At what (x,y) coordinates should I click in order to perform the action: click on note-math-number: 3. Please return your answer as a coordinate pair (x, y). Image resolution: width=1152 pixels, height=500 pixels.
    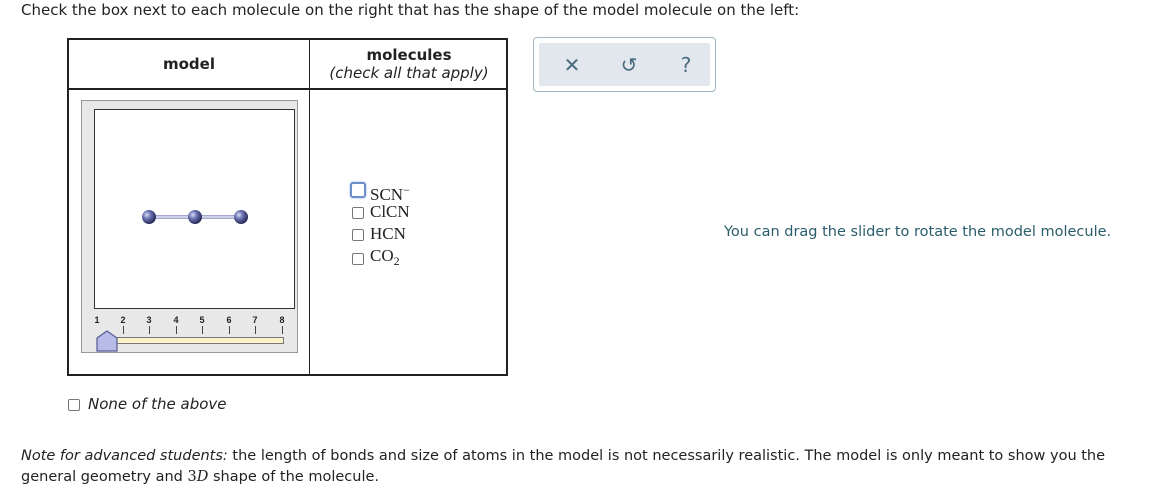
    Looking at the image, I should click on (192, 477).